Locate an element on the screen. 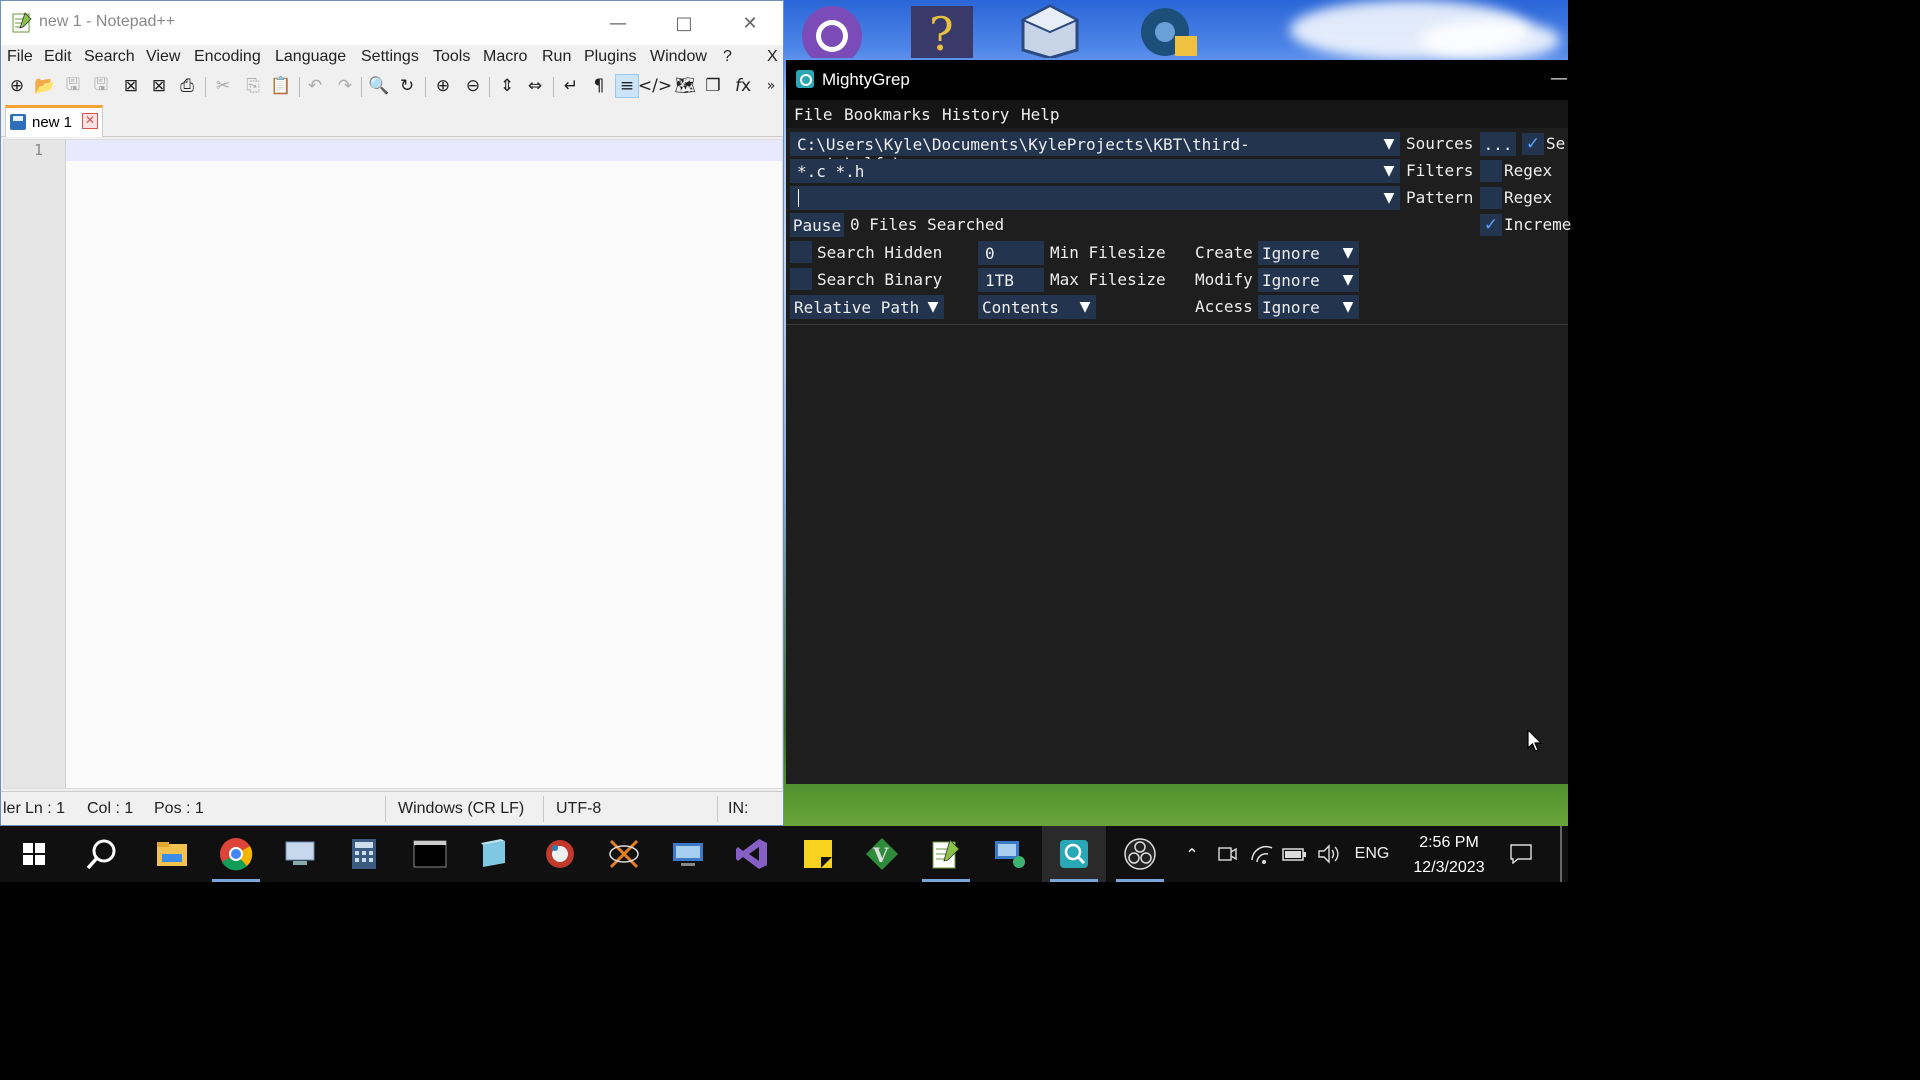 This screenshot has height=1080, width=1920. replace-icon: ↻ is located at coordinates (407, 86).